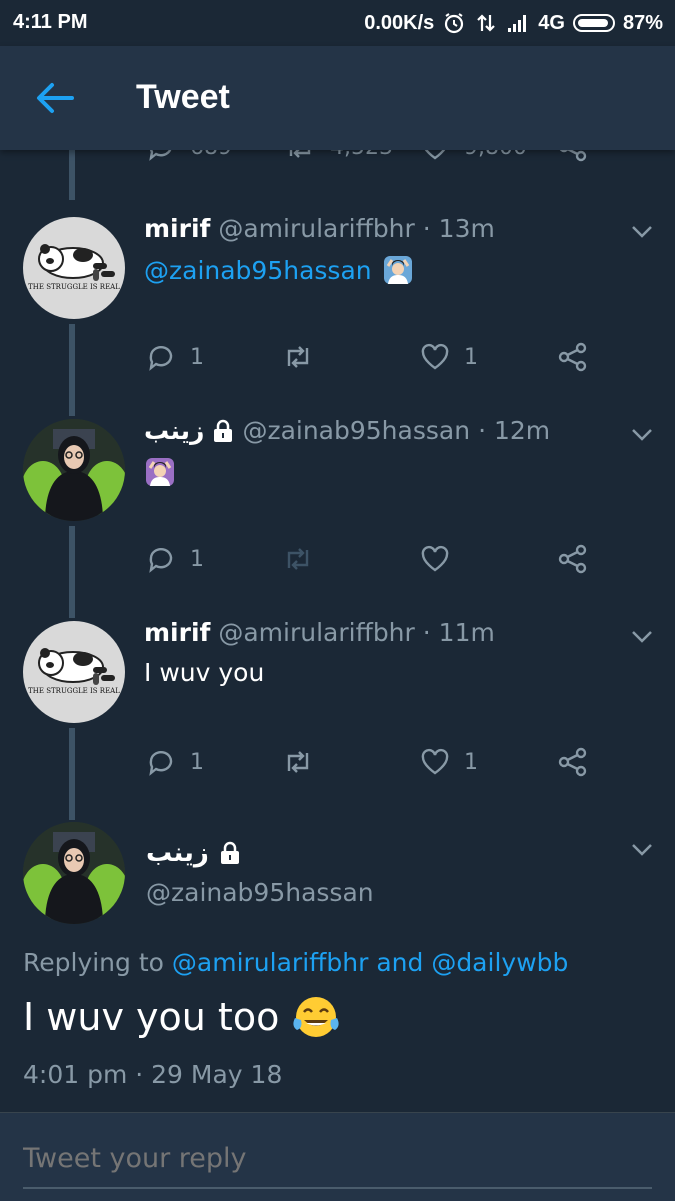 Image resolution: width=675 pixels, height=1201 pixels. I want to click on status-time: 4:11 PM, so click(50, 22).